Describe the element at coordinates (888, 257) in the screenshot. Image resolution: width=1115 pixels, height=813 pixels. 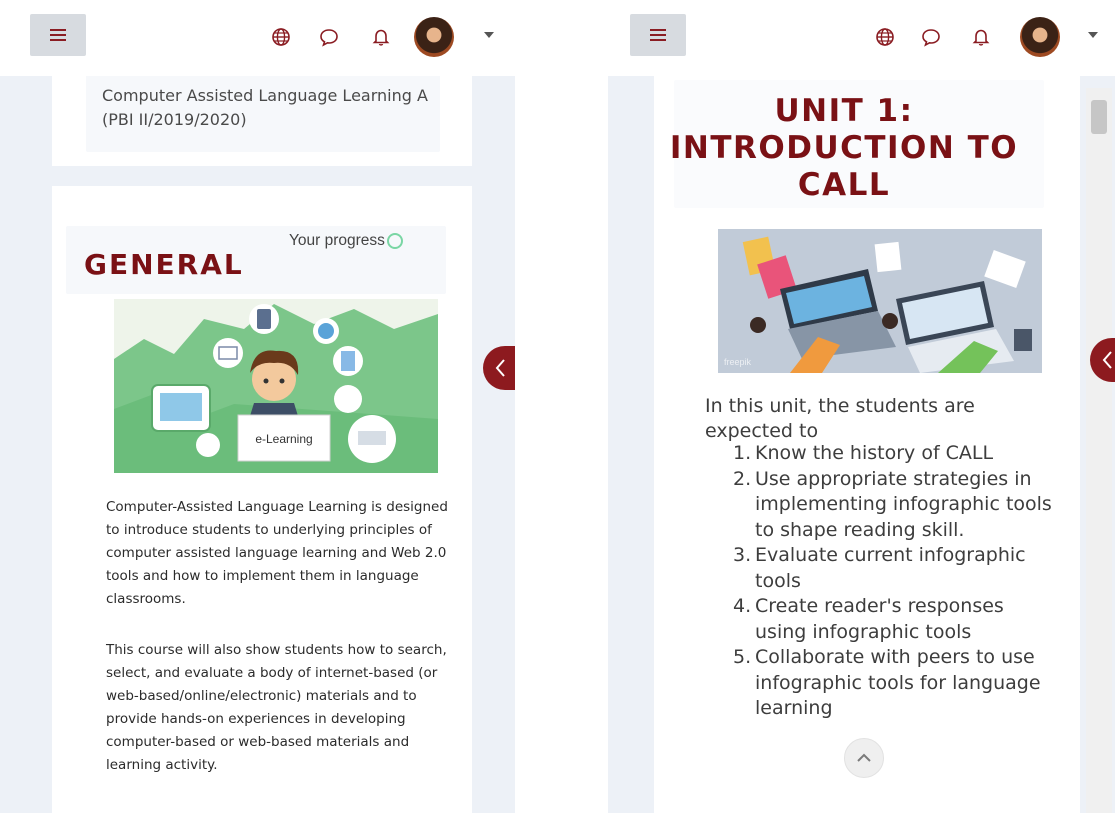
I see `paper-note` at that location.